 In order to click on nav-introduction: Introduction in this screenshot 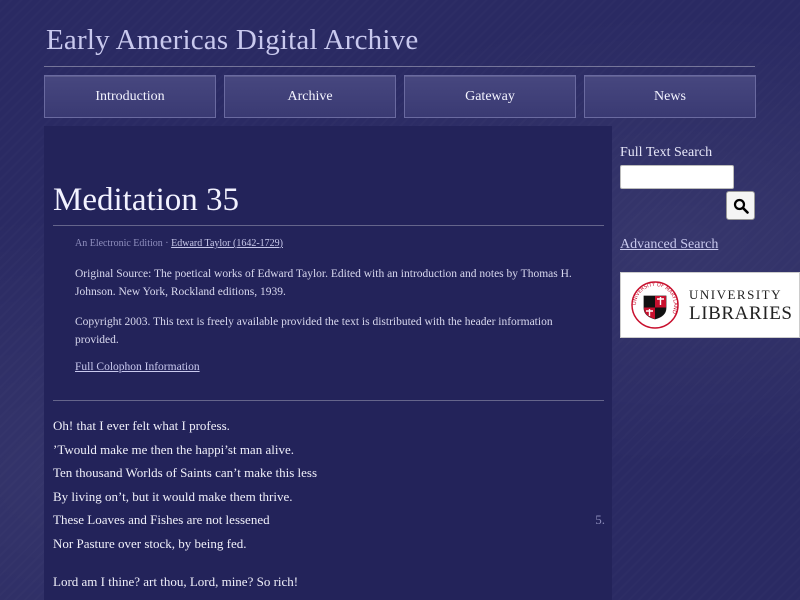, I will do `click(130, 96)`.